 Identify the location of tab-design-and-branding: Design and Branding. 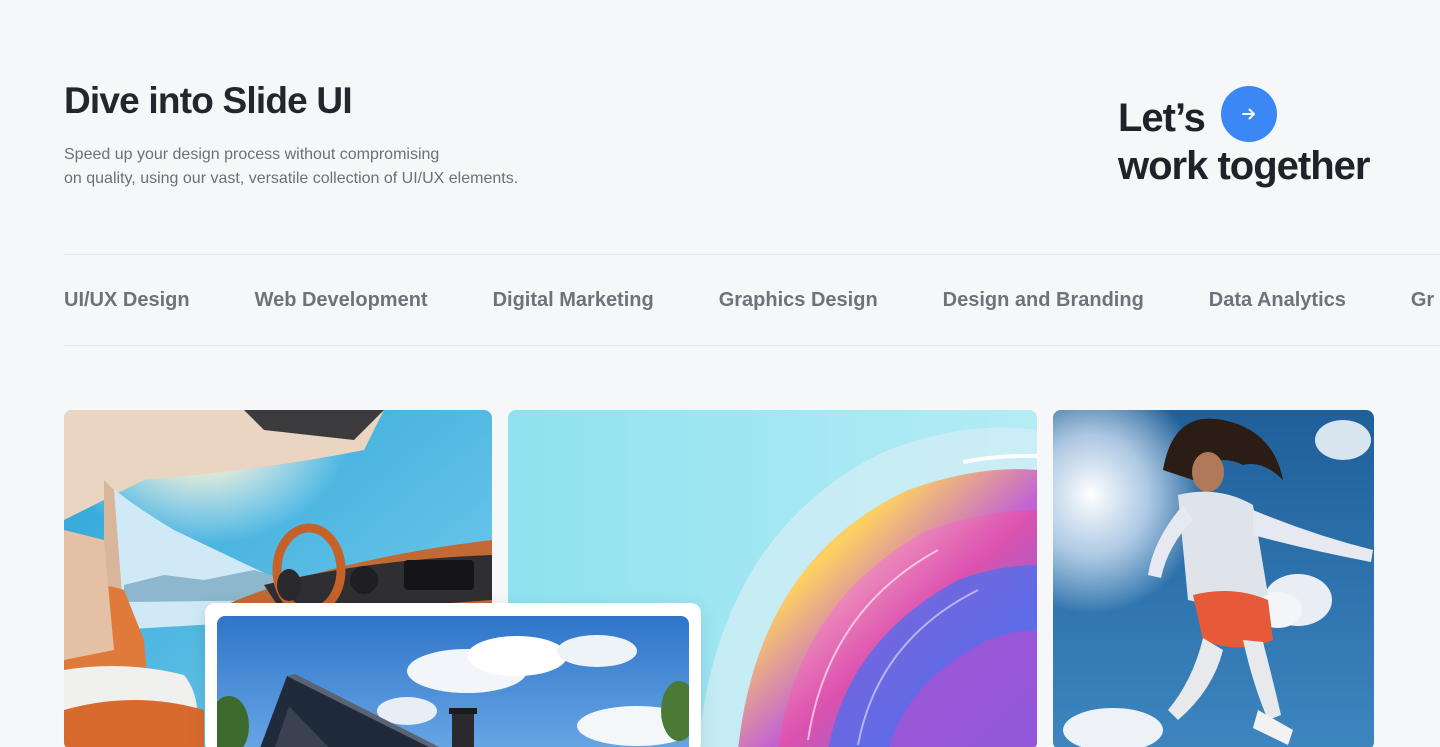
(1043, 300).